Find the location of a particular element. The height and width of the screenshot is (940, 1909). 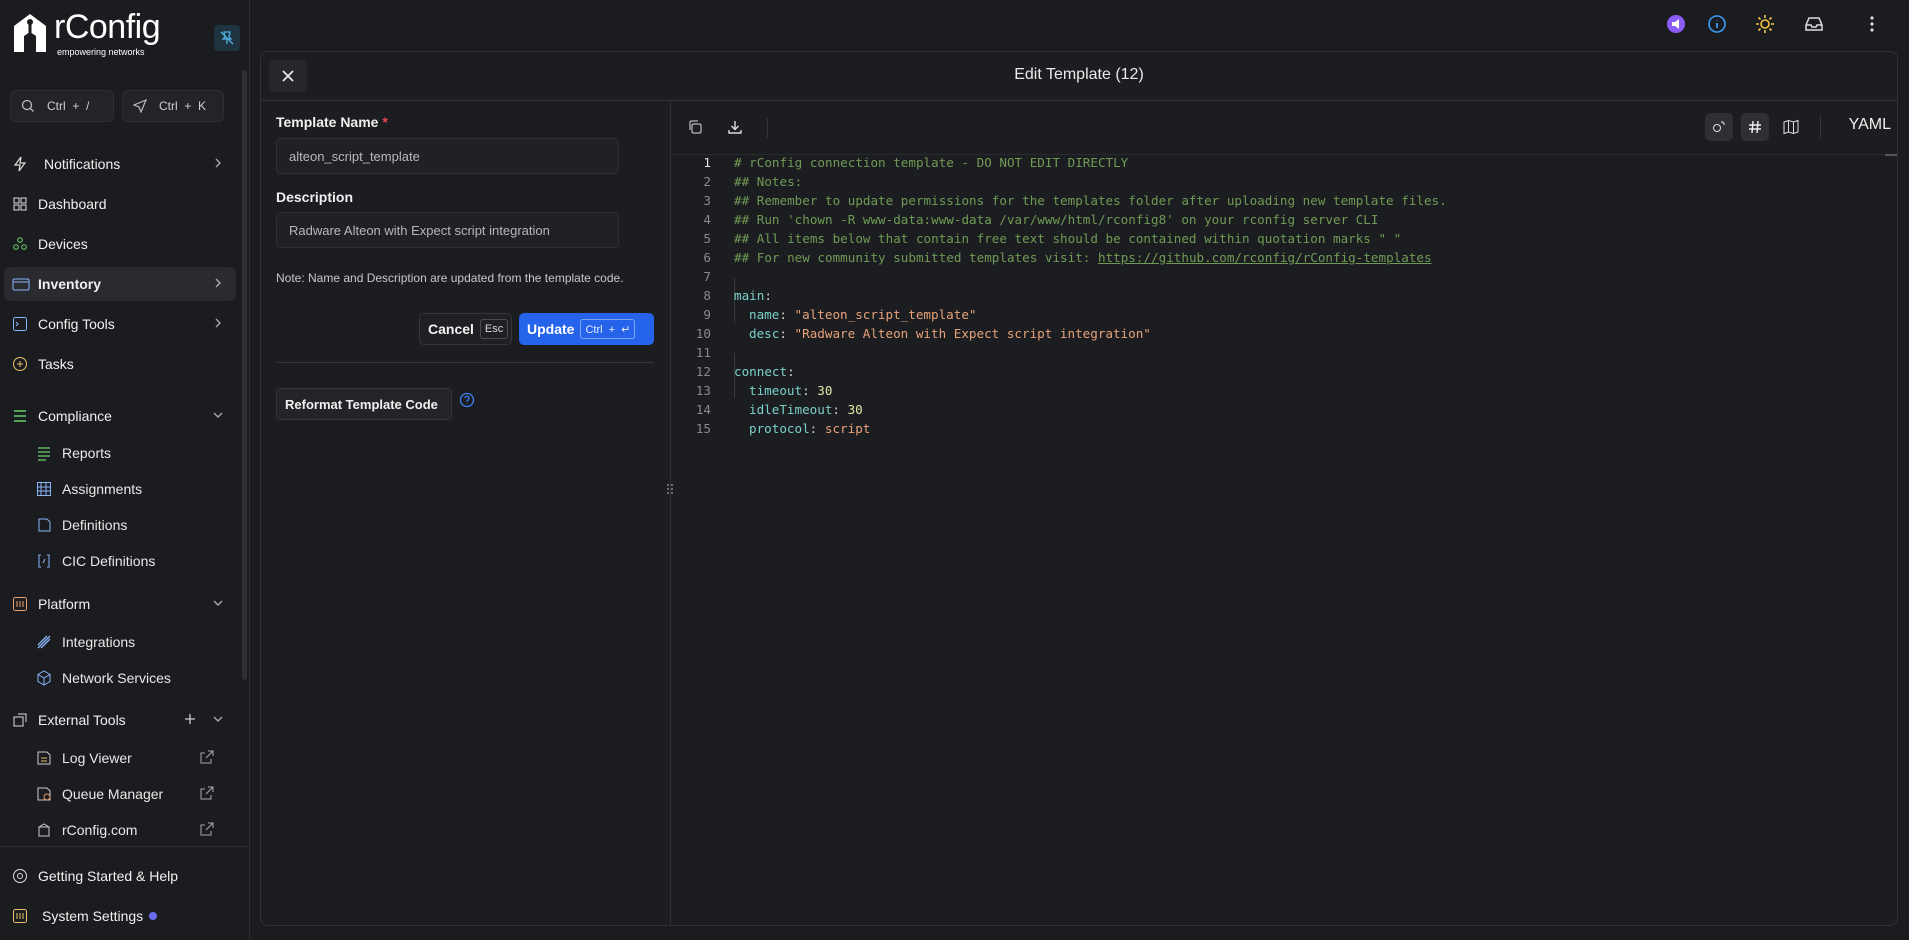

settings-status-dot is located at coordinates (153, 916).